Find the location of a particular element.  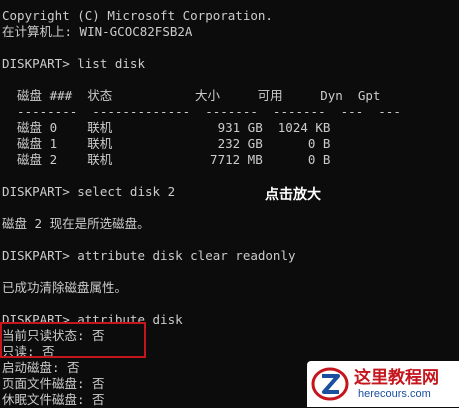

console-line: DISKPART> attribute disk clear readonly is located at coordinates (149, 255).